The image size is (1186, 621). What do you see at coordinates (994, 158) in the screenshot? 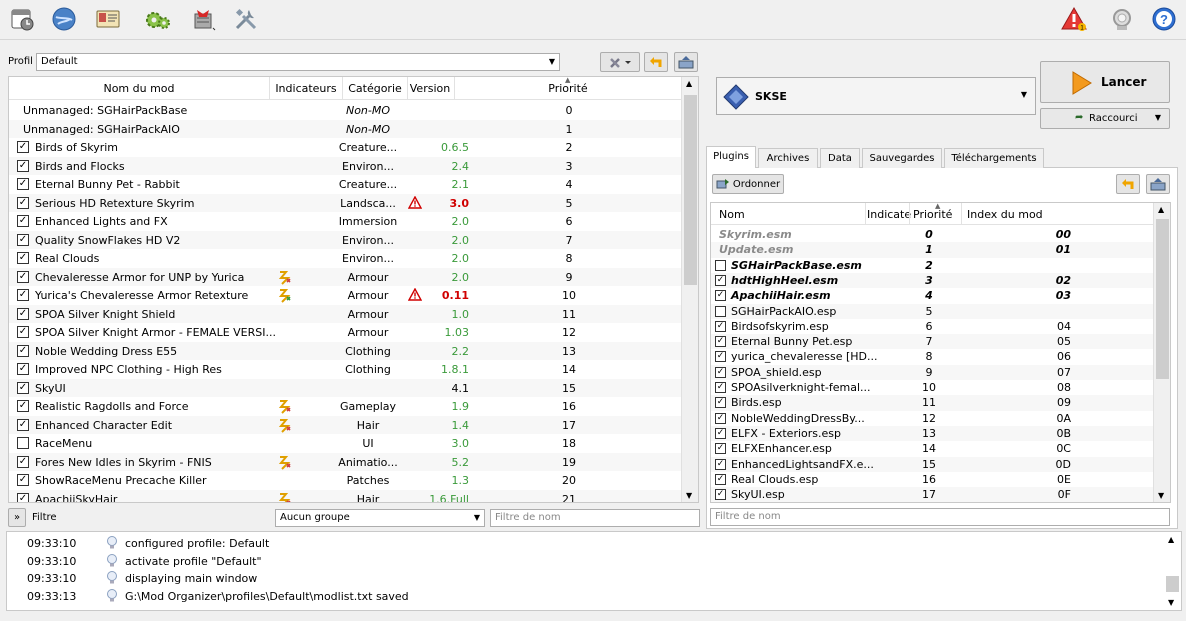
I see `tab-downloads: Téléchargements` at bounding box center [994, 158].